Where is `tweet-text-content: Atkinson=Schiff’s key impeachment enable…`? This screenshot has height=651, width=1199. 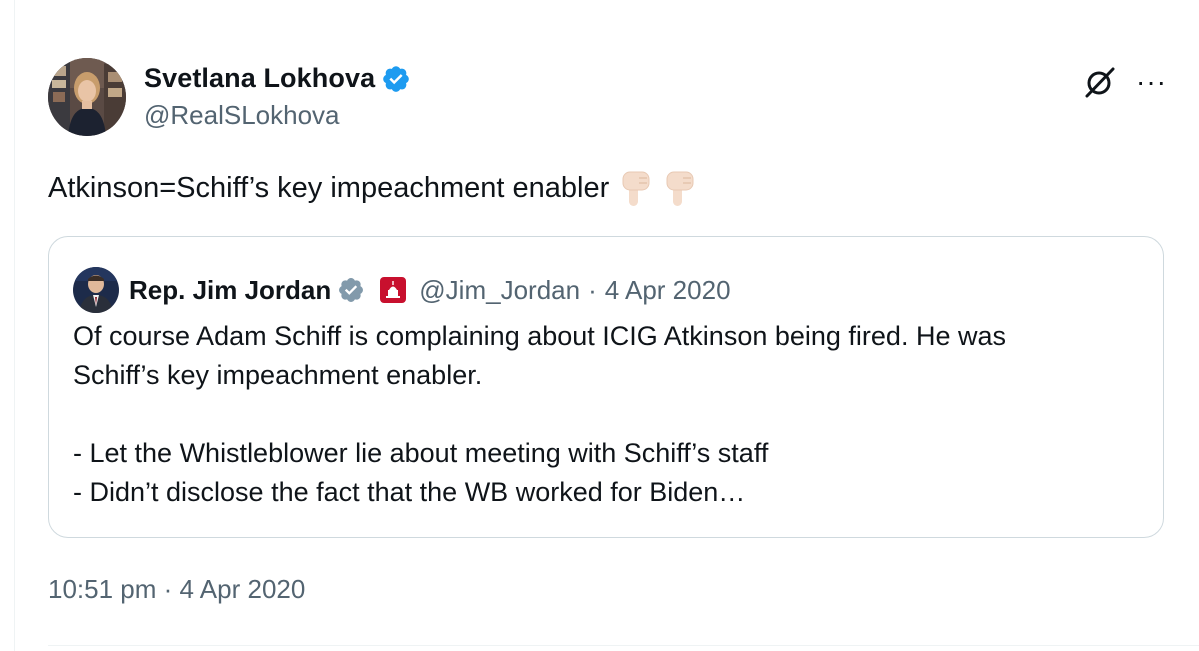 tweet-text-content: Atkinson=Schiff’s key impeachment enable… is located at coordinates (329, 187).